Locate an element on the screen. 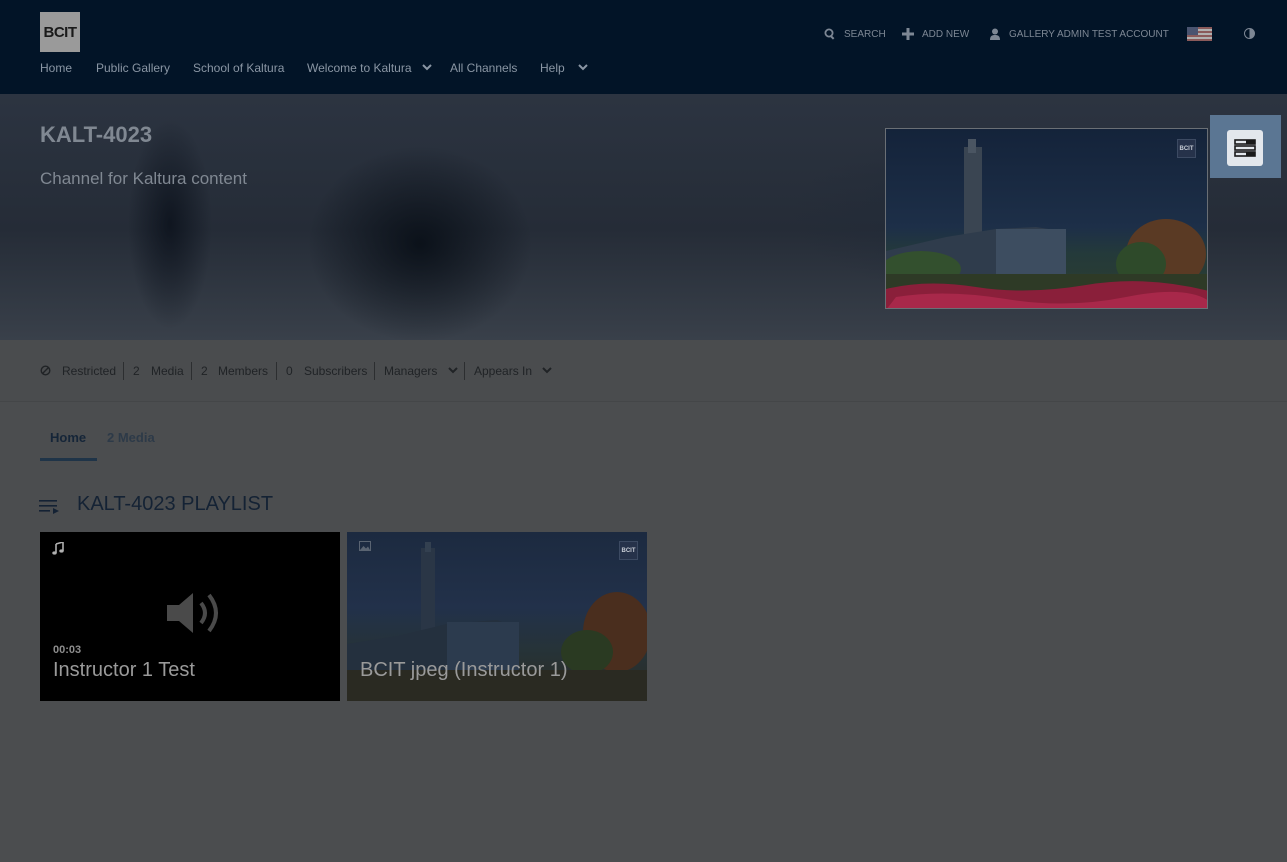 This screenshot has height=862, width=1287. nav-all-channels: All Channels is located at coordinates (483, 68).